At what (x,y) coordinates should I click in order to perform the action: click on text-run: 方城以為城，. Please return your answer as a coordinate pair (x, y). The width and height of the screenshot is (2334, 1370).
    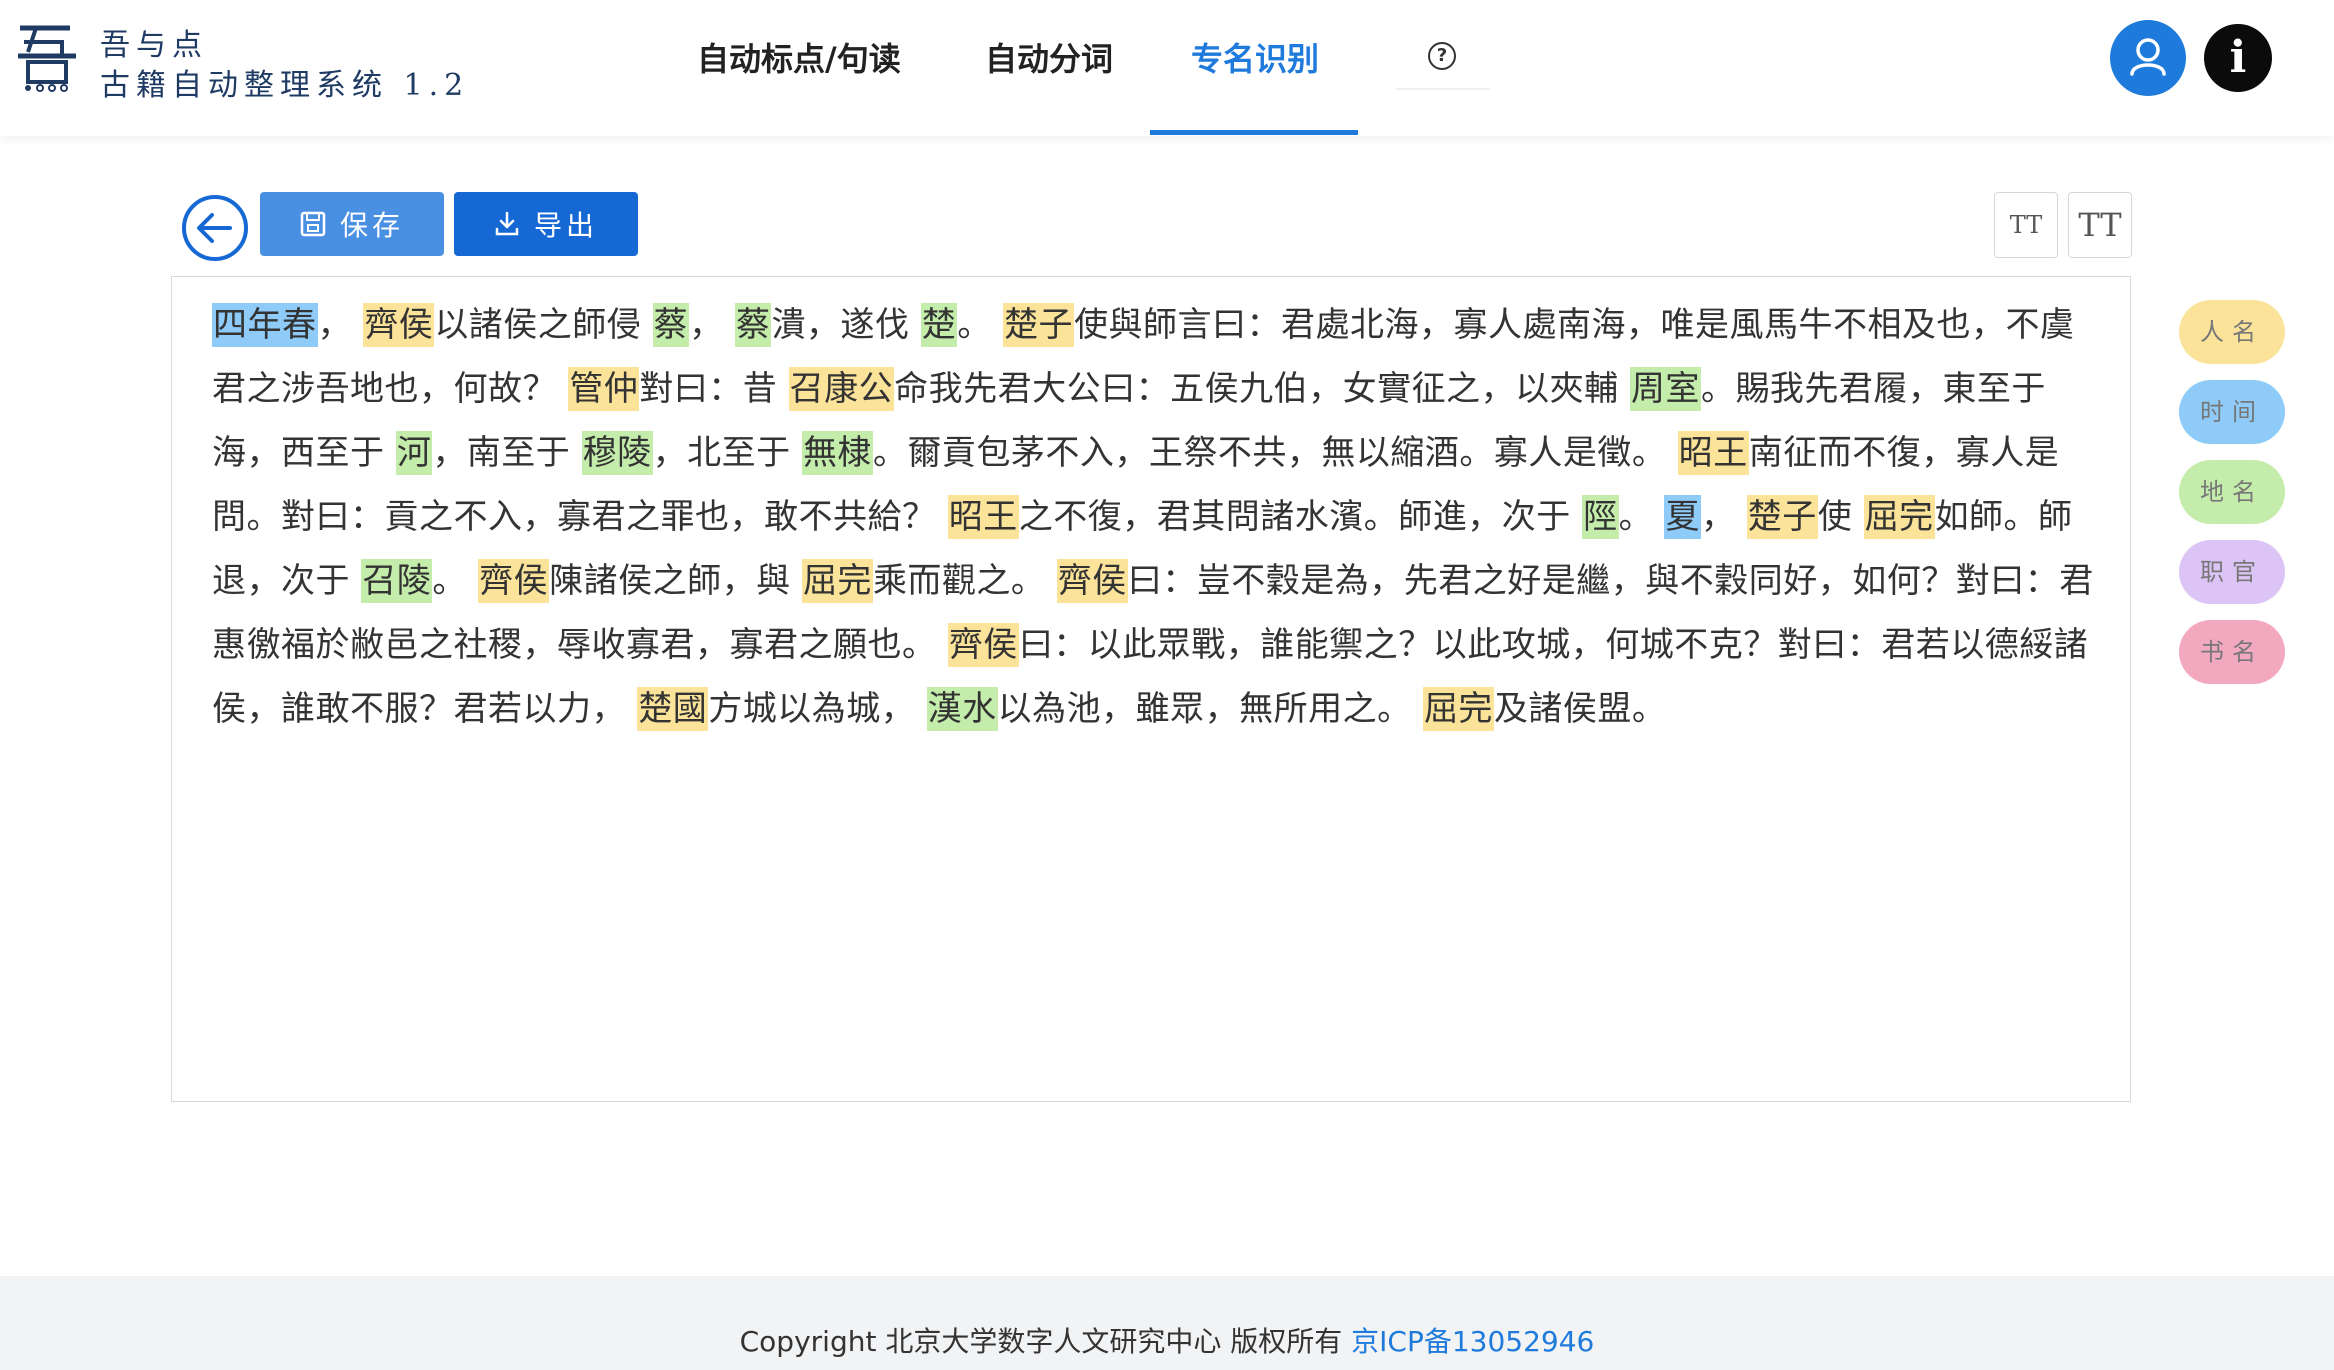
    Looking at the image, I should click on (817, 709).